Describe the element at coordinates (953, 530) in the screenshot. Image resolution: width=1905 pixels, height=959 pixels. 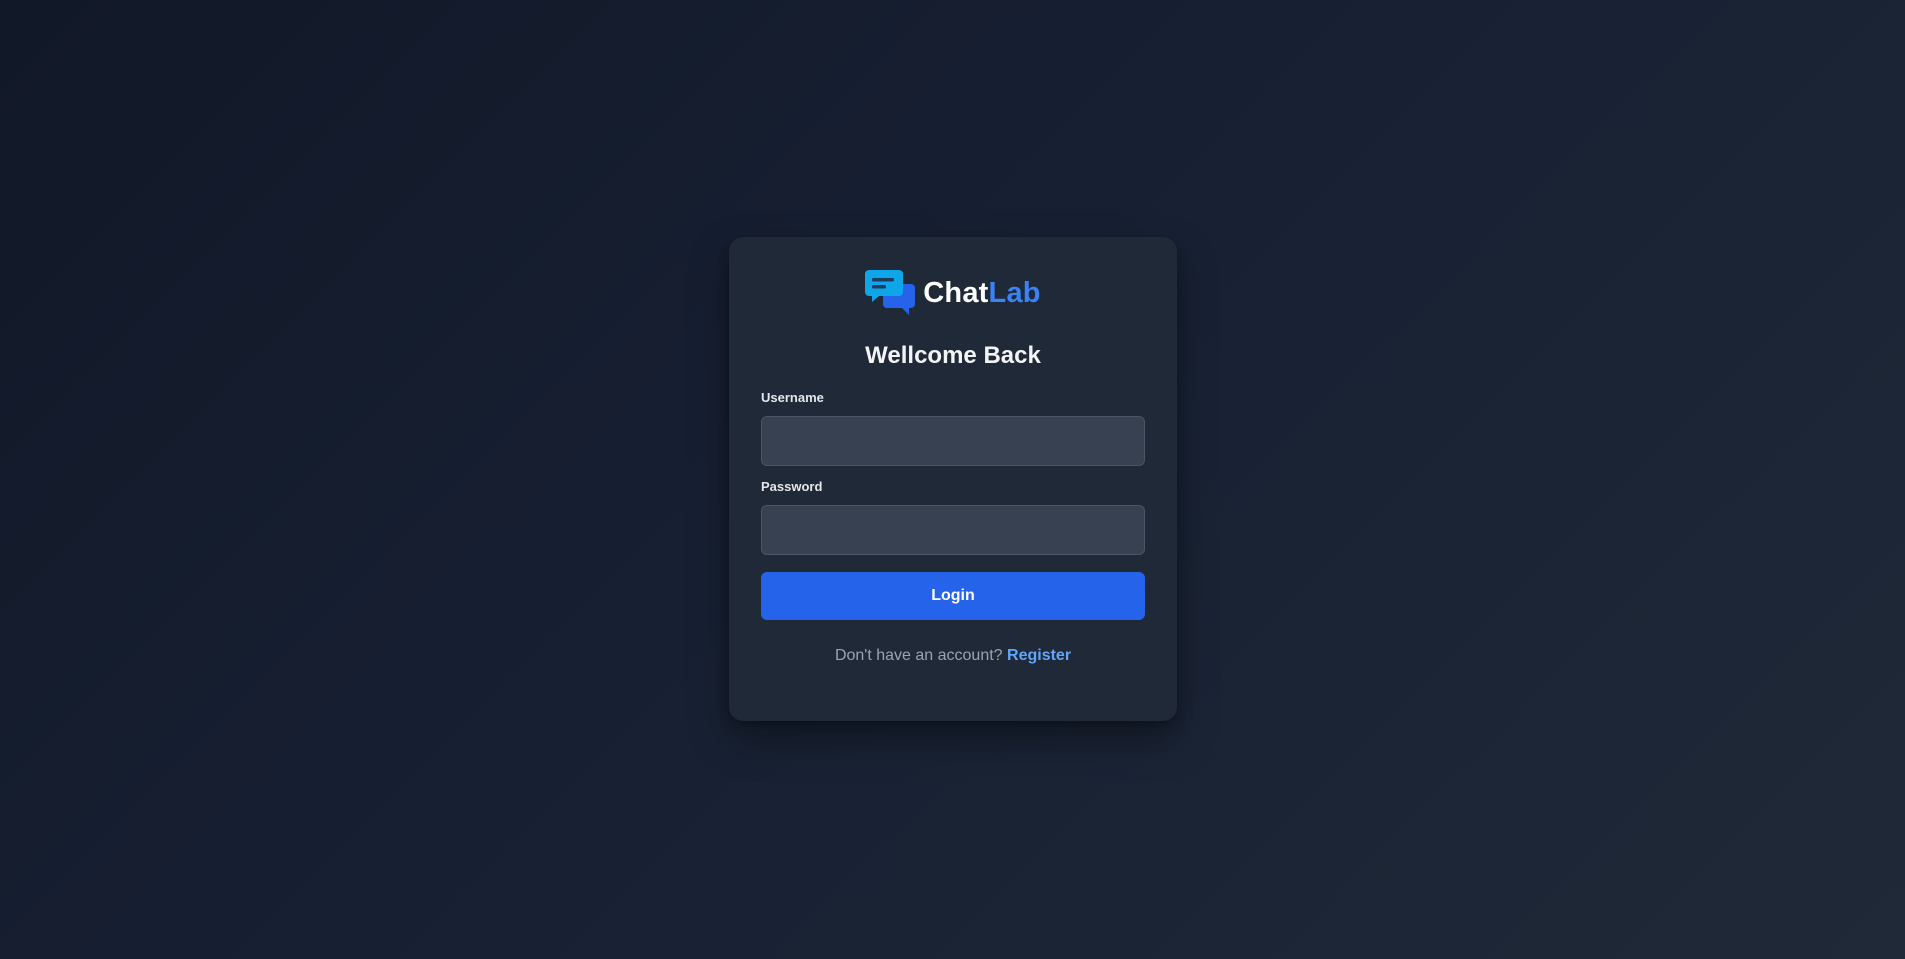
I see `password-input` at that location.